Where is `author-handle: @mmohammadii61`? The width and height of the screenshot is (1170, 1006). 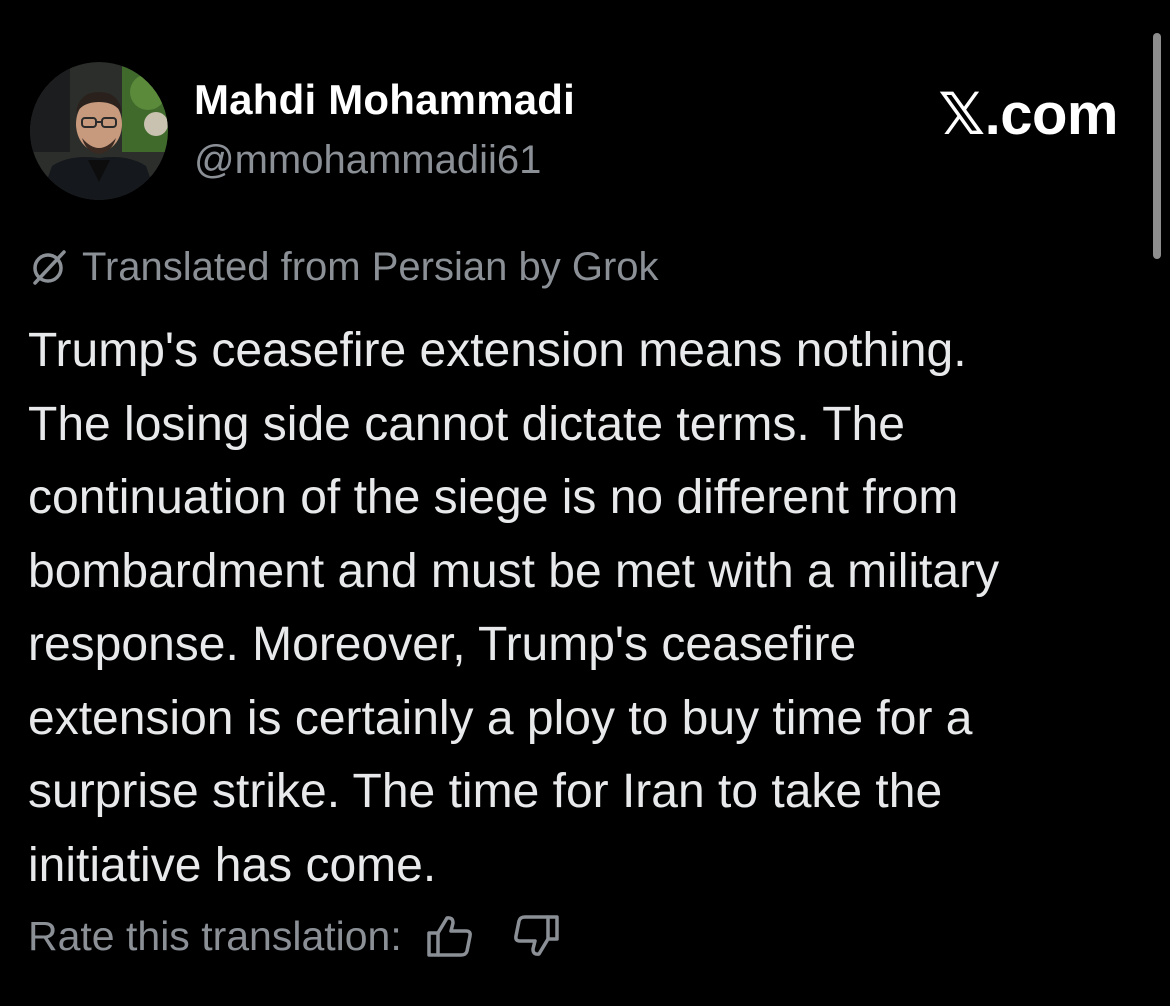 author-handle: @mmohammadii61 is located at coordinates (367, 160).